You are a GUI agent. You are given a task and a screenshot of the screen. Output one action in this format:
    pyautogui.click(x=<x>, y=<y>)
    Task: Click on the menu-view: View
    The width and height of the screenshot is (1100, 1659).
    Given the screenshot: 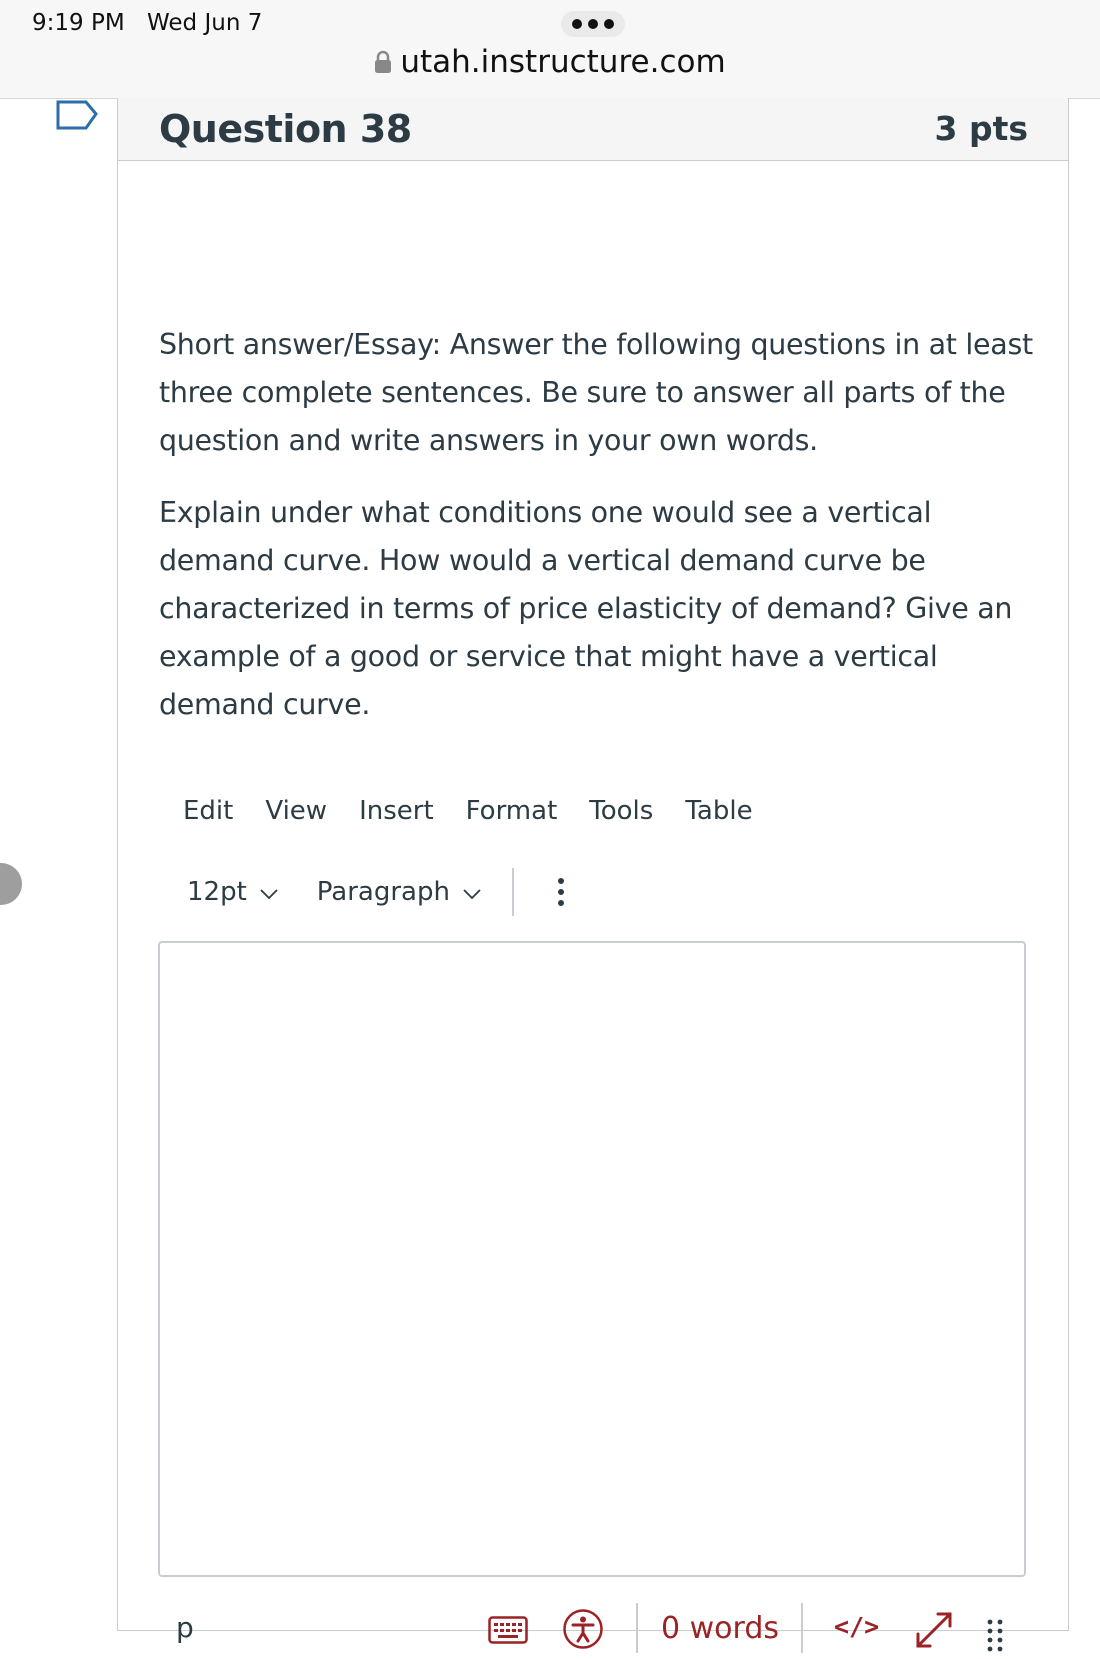 What is the action you would take?
    pyautogui.click(x=296, y=811)
    